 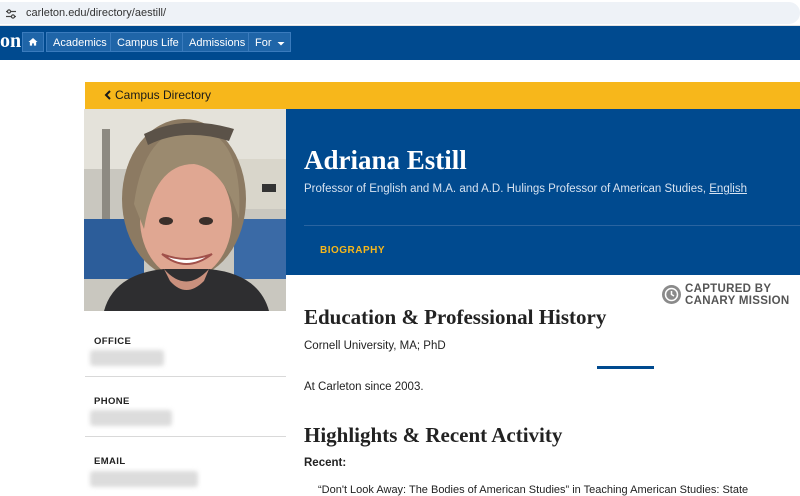 What do you see at coordinates (112, 401) in the screenshot?
I see `phone-label: PHONE` at bounding box center [112, 401].